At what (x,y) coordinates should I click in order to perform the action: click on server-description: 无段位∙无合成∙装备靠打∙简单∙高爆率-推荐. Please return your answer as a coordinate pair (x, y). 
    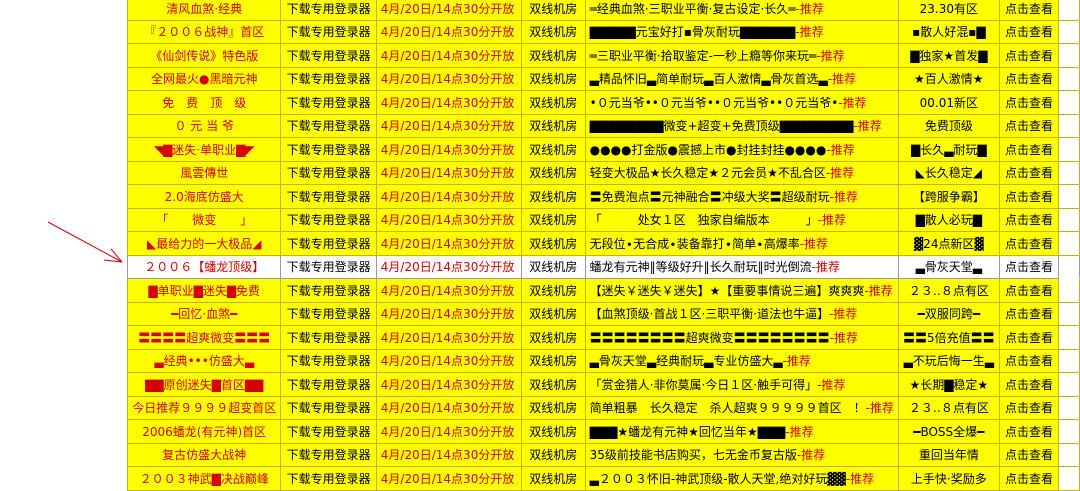
    Looking at the image, I should click on (742, 243).